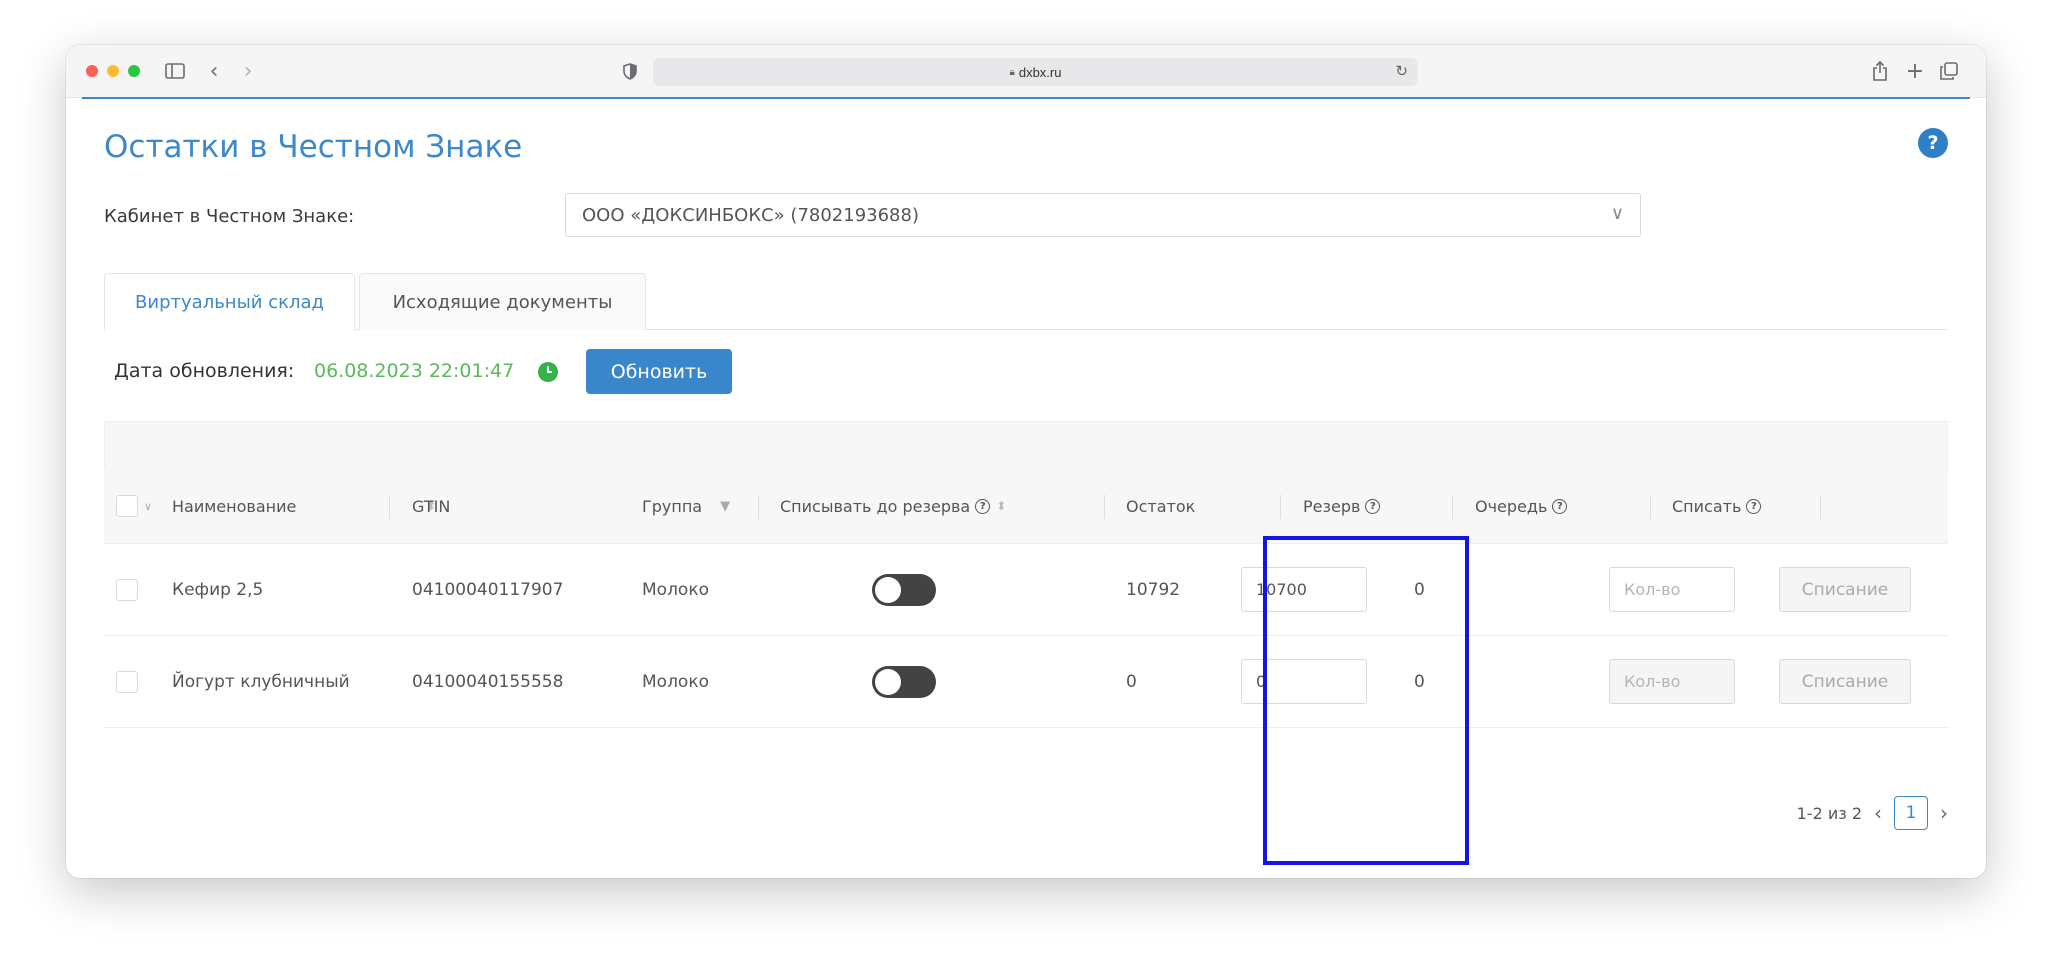 The width and height of the screenshot is (2052, 964). I want to click on reserve-input: 10700, so click(1304, 589).